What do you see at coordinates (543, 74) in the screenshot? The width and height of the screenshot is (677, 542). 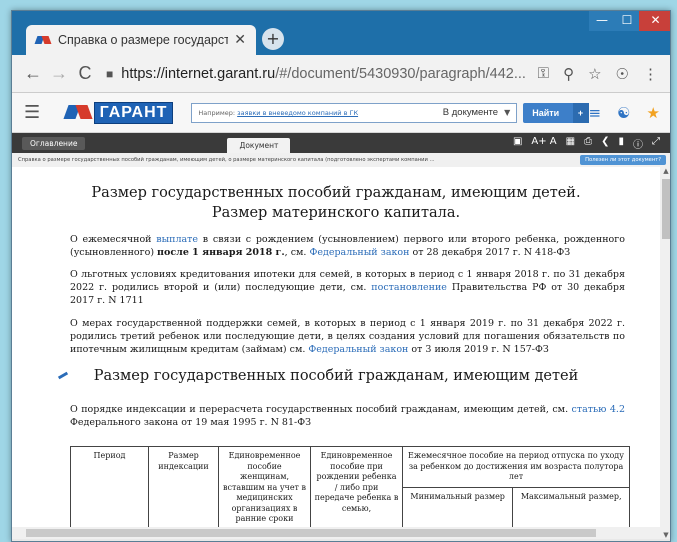 I see `key-icon: ⚿` at bounding box center [543, 74].